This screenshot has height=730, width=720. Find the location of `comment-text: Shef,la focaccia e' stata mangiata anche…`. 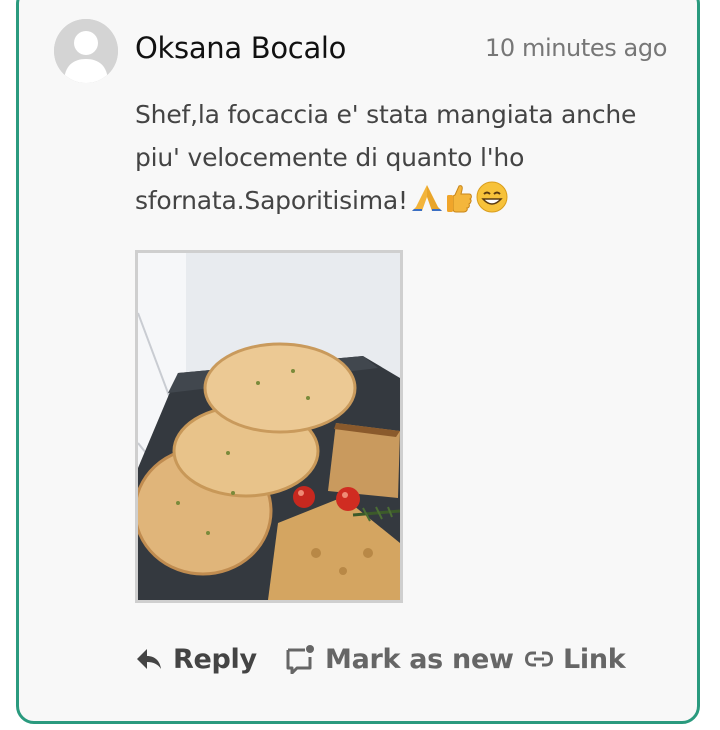

comment-text: Shef,la focaccia e' stata mangiata anche… is located at coordinates (386, 157).